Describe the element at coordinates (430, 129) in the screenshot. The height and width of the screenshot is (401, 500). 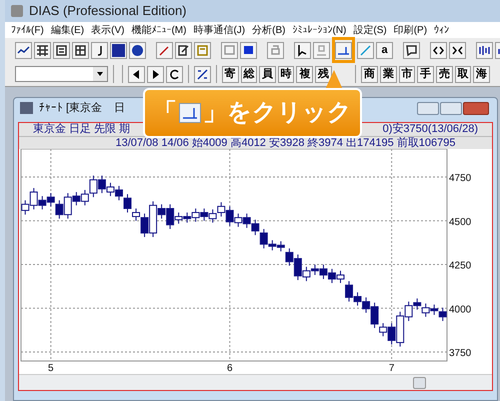
I see `chart-header: 0)安3750(13/06/28)` at that location.